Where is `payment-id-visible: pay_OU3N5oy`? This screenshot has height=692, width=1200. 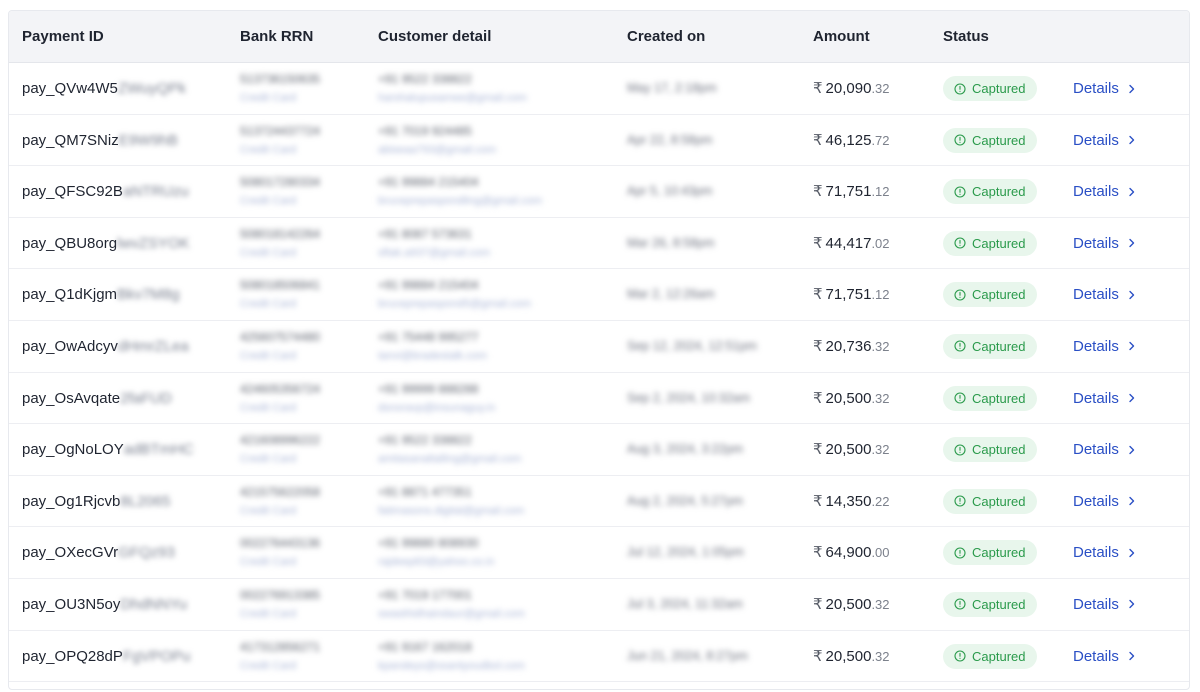
payment-id-visible: pay_OU3N5oy is located at coordinates (71, 604).